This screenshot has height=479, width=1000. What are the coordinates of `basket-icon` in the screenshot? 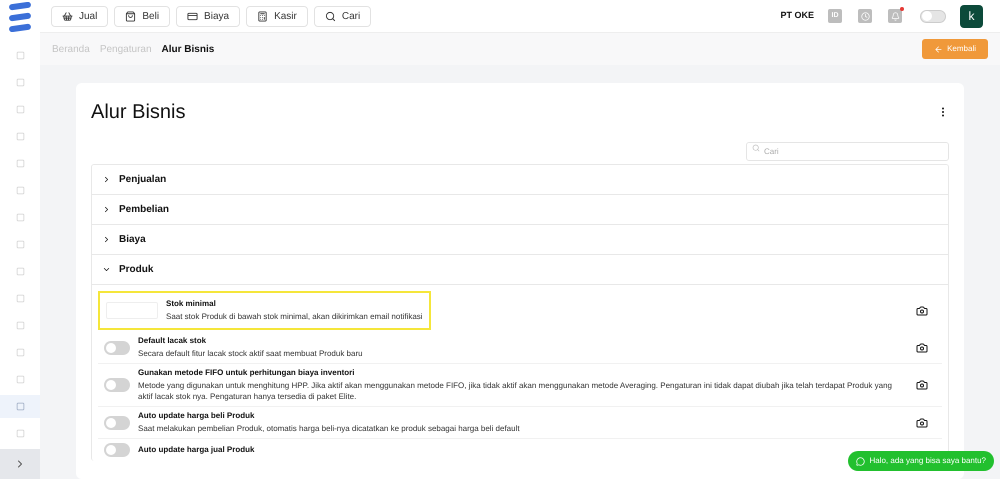 It's located at (67, 16).